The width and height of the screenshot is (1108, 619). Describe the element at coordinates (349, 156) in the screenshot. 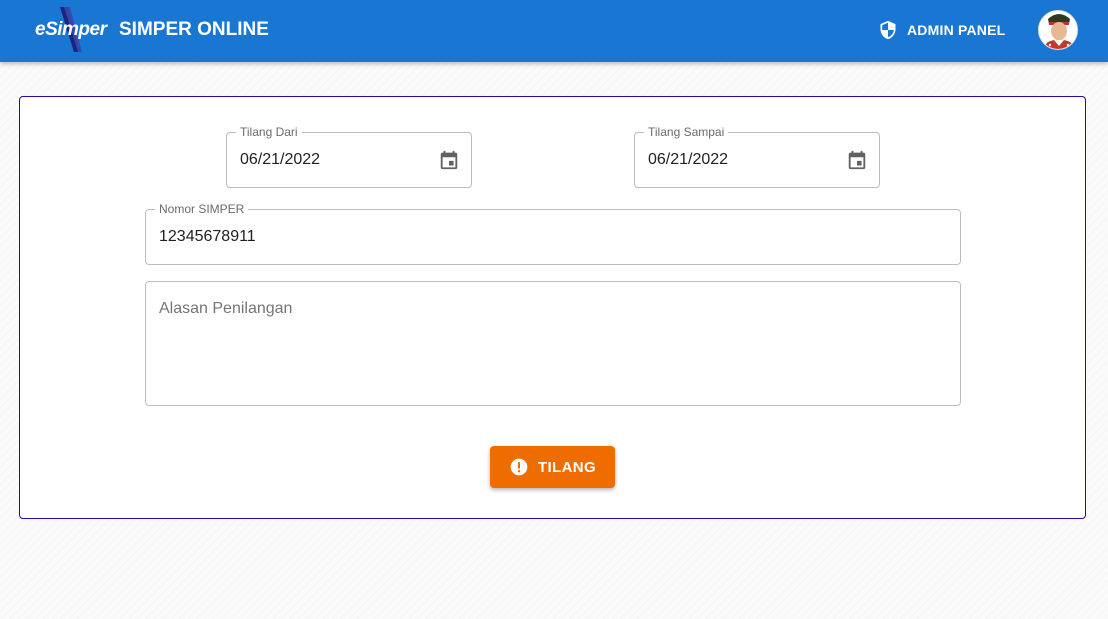

I see `tilang-dari-field: Tilang Dari 06/21/2022` at that location.